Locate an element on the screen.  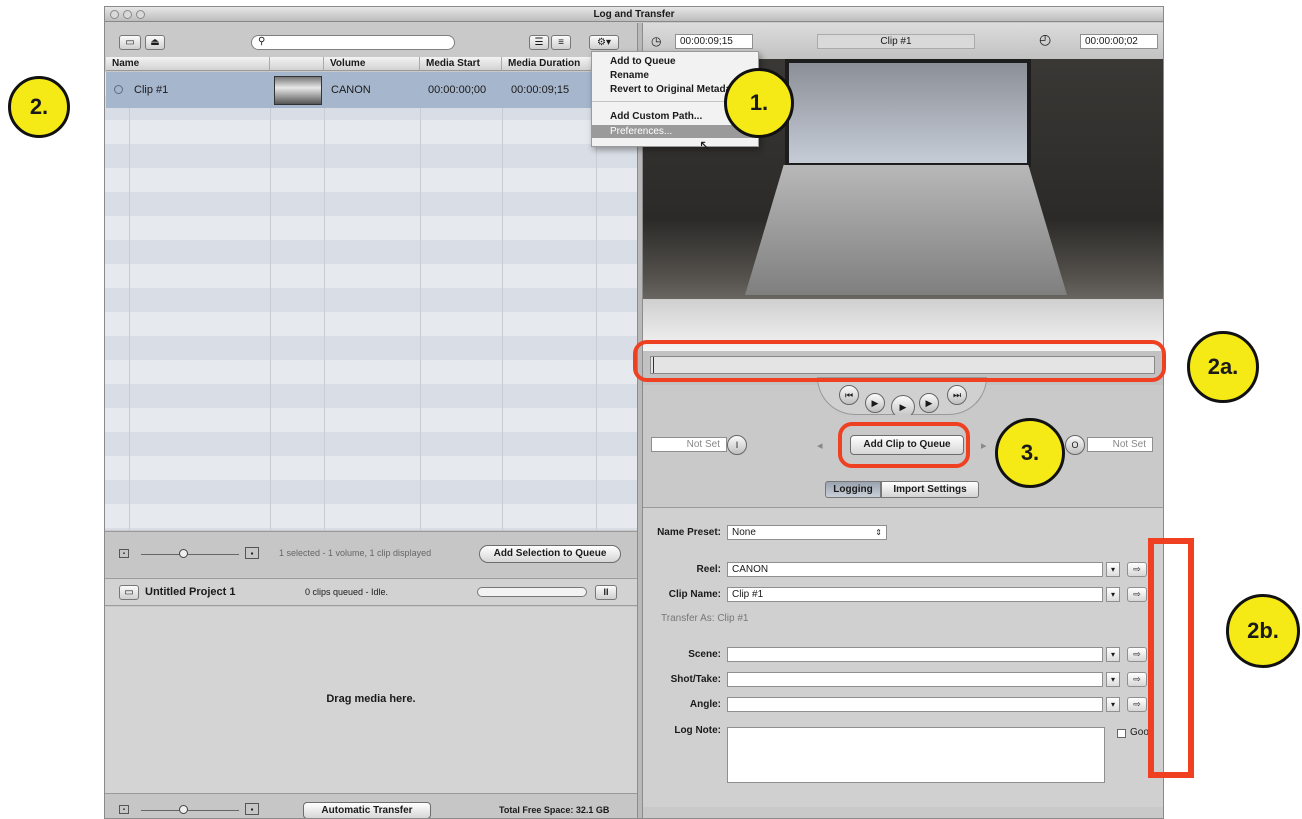
video-frame-laptop is located at coordinates (906, 230).